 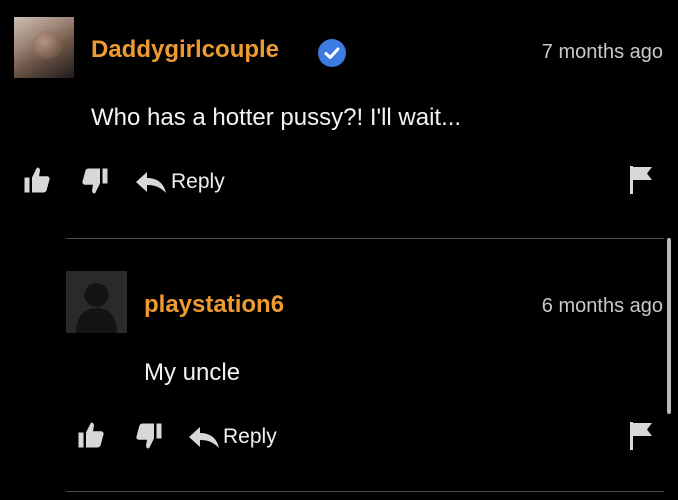 What do you see at coordinates (214, 305) in the screenshot?
I see `username-playstation6: playstation6` at bounding box center [214, 305].